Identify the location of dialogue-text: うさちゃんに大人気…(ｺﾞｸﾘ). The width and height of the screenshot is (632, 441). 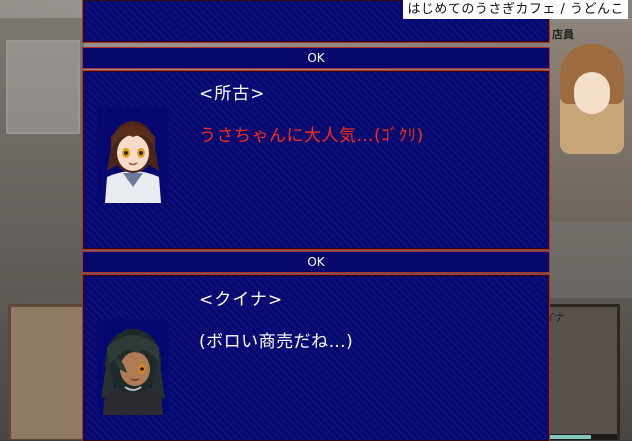
(311, 136).